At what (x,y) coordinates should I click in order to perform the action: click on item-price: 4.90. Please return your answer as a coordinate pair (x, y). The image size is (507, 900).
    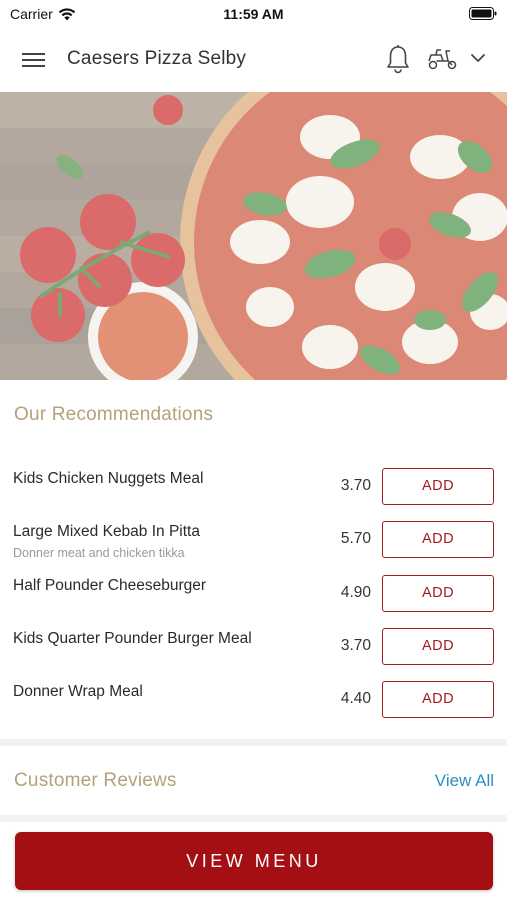
    Looking at the image, I should click on (355, 592).